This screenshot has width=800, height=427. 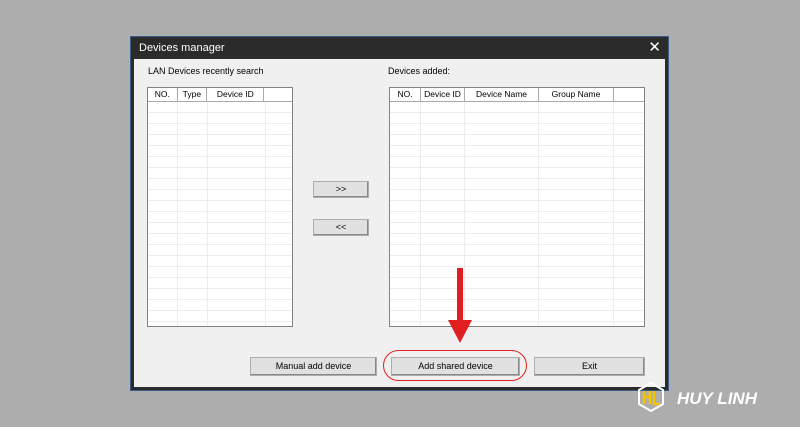 What do you see at coordinates (220, 214) in the screenshot?
I see `table-rows` at bounding box center [220, 214].